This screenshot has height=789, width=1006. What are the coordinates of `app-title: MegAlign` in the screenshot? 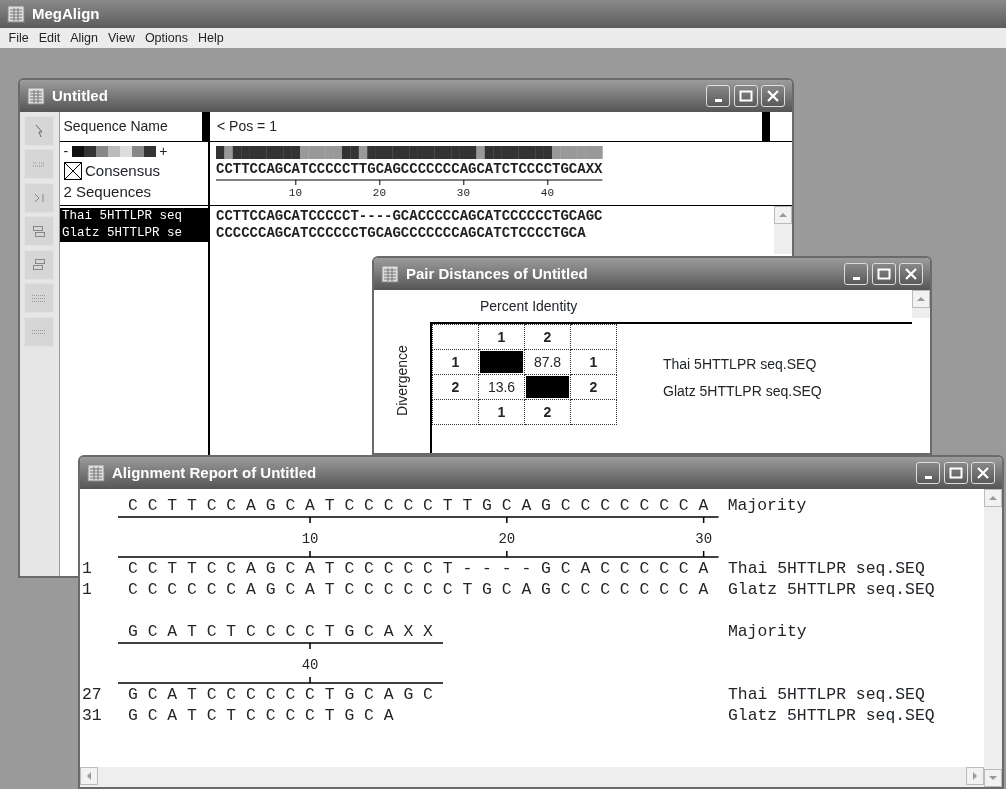 It's located at (66, 13).